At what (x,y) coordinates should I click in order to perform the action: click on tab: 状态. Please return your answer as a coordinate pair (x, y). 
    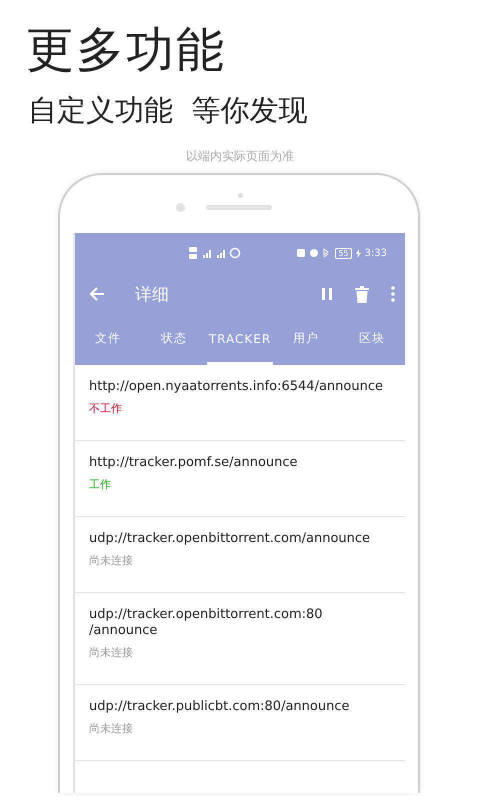
    Looking at the image, I should click on (174, 340).